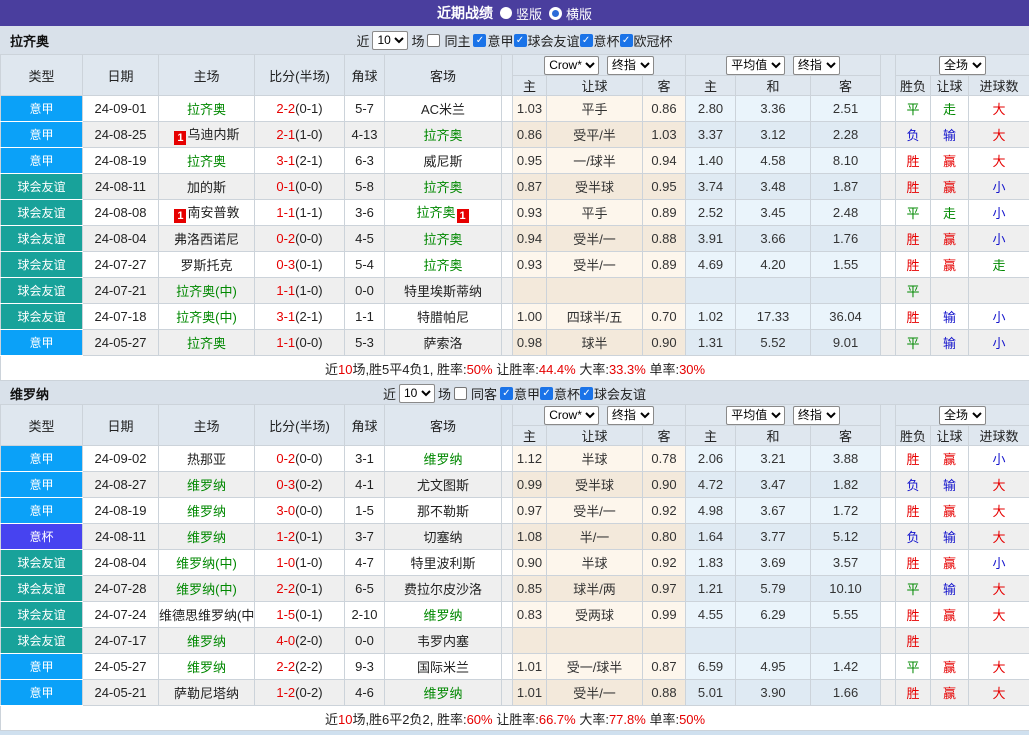  I want to click on summary-segment: 场,胜5平4负1, 胜率:, so click(409, 369).